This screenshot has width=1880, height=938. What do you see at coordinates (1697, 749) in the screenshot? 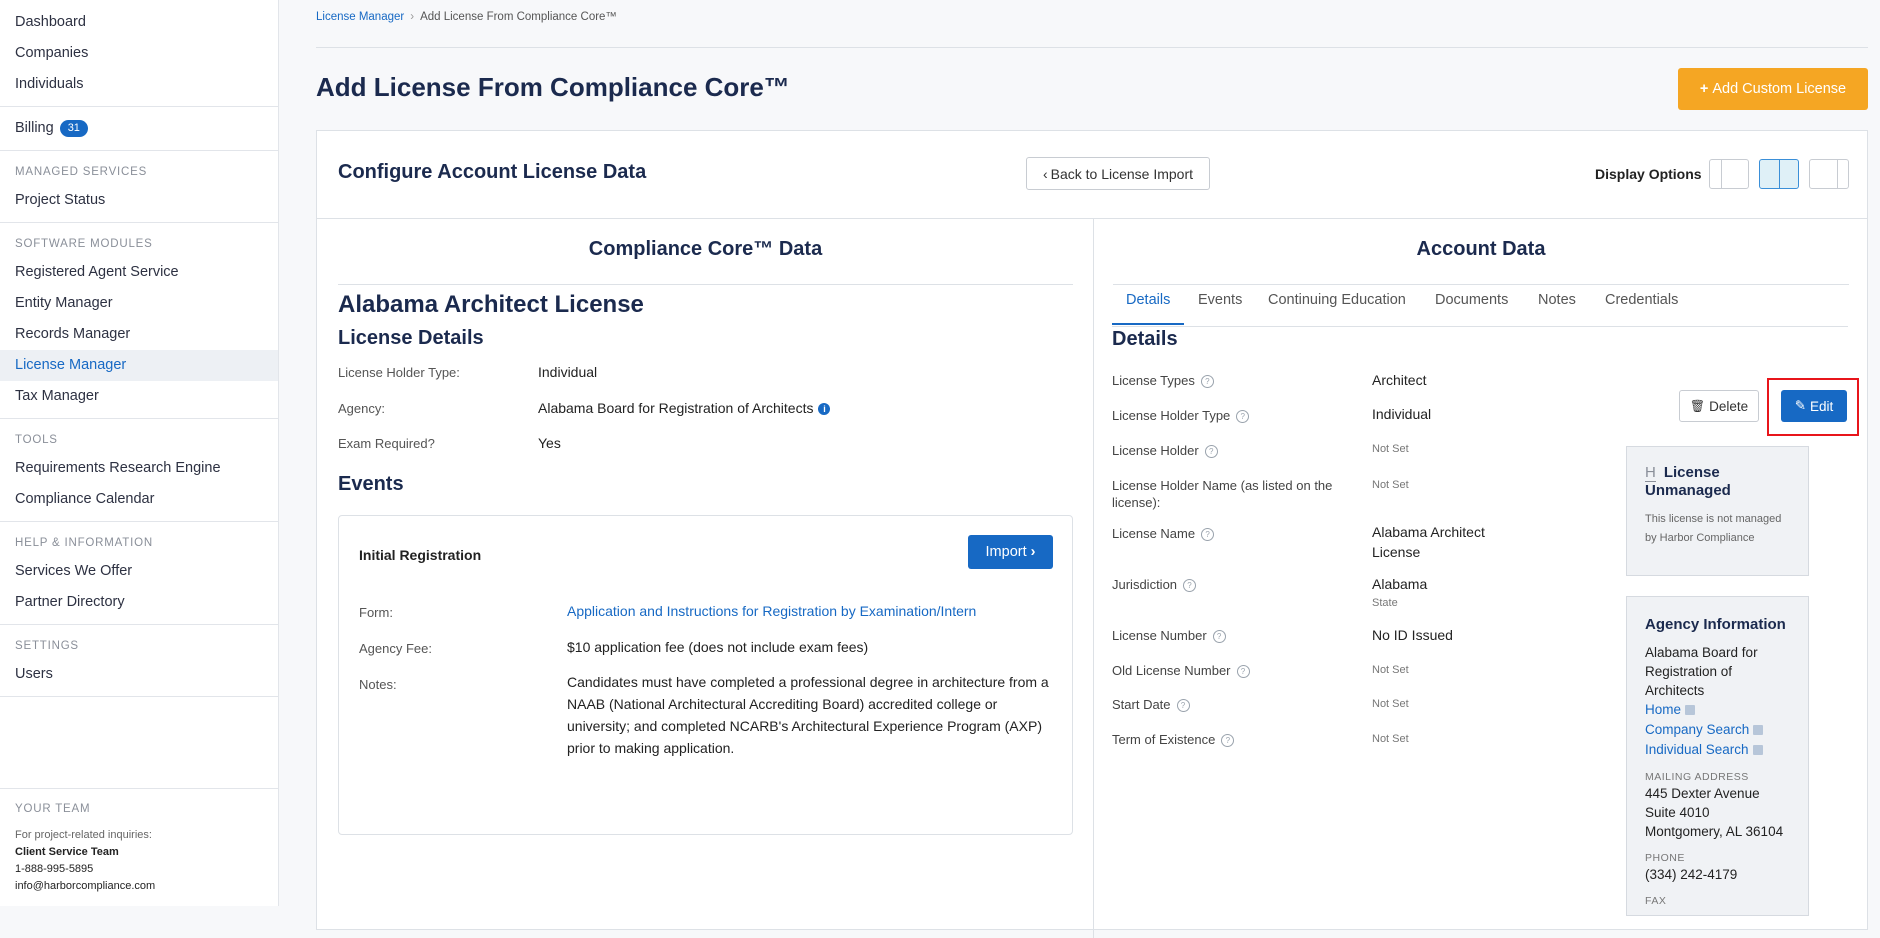
I see `individual-search-link-text: Individual Search` at bounding box center [1697, 749].